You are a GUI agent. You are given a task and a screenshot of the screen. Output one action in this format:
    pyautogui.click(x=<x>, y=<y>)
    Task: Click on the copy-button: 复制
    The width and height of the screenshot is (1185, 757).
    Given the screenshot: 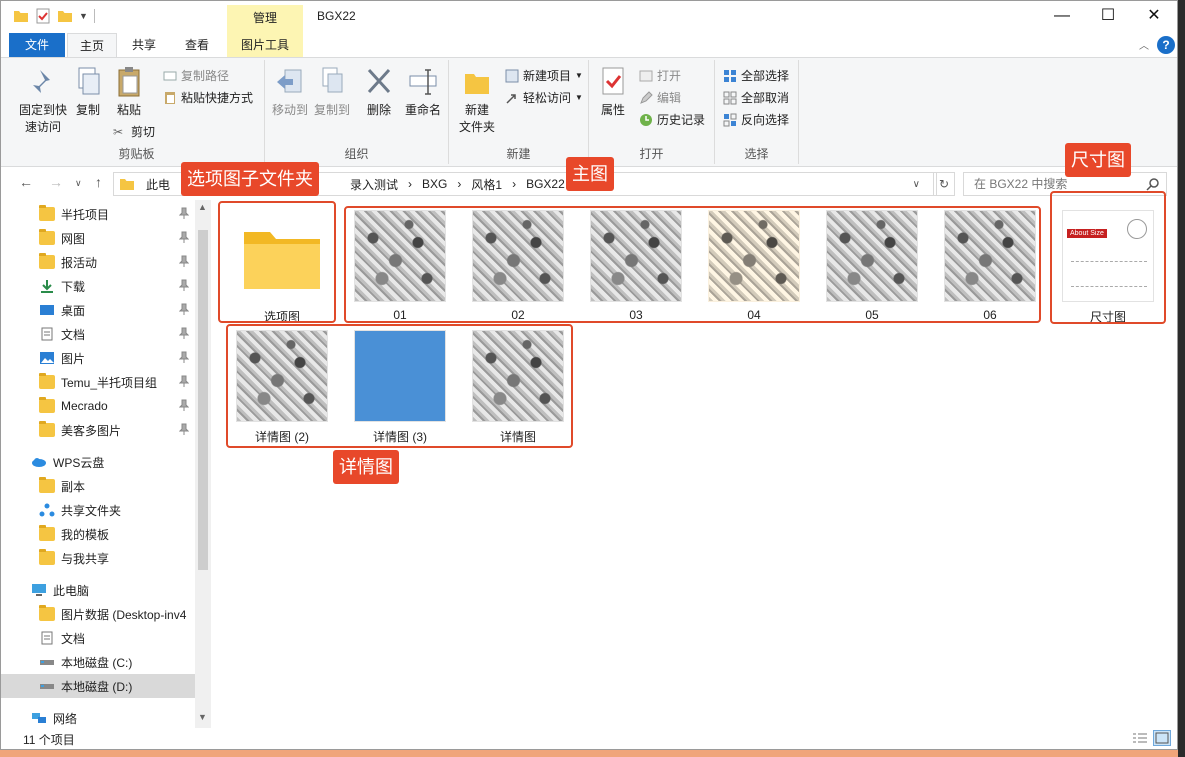 What is the action you would take?
    pyautogui.click(x=88, y=92)
    